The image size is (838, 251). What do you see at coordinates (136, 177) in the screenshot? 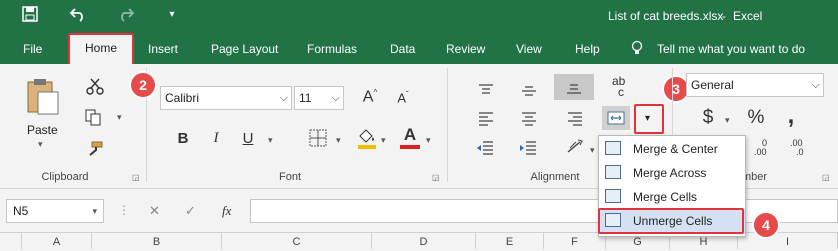
I see `clipboard-launcher-icon: ◲` at bounding box center [136, 177].